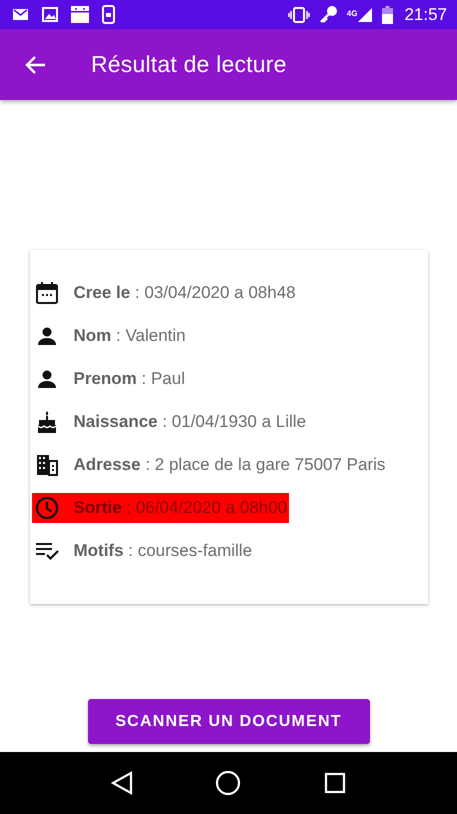  Describe the element at coordinates (328, 14) in the screenshot. I see `key-icon` at that location.